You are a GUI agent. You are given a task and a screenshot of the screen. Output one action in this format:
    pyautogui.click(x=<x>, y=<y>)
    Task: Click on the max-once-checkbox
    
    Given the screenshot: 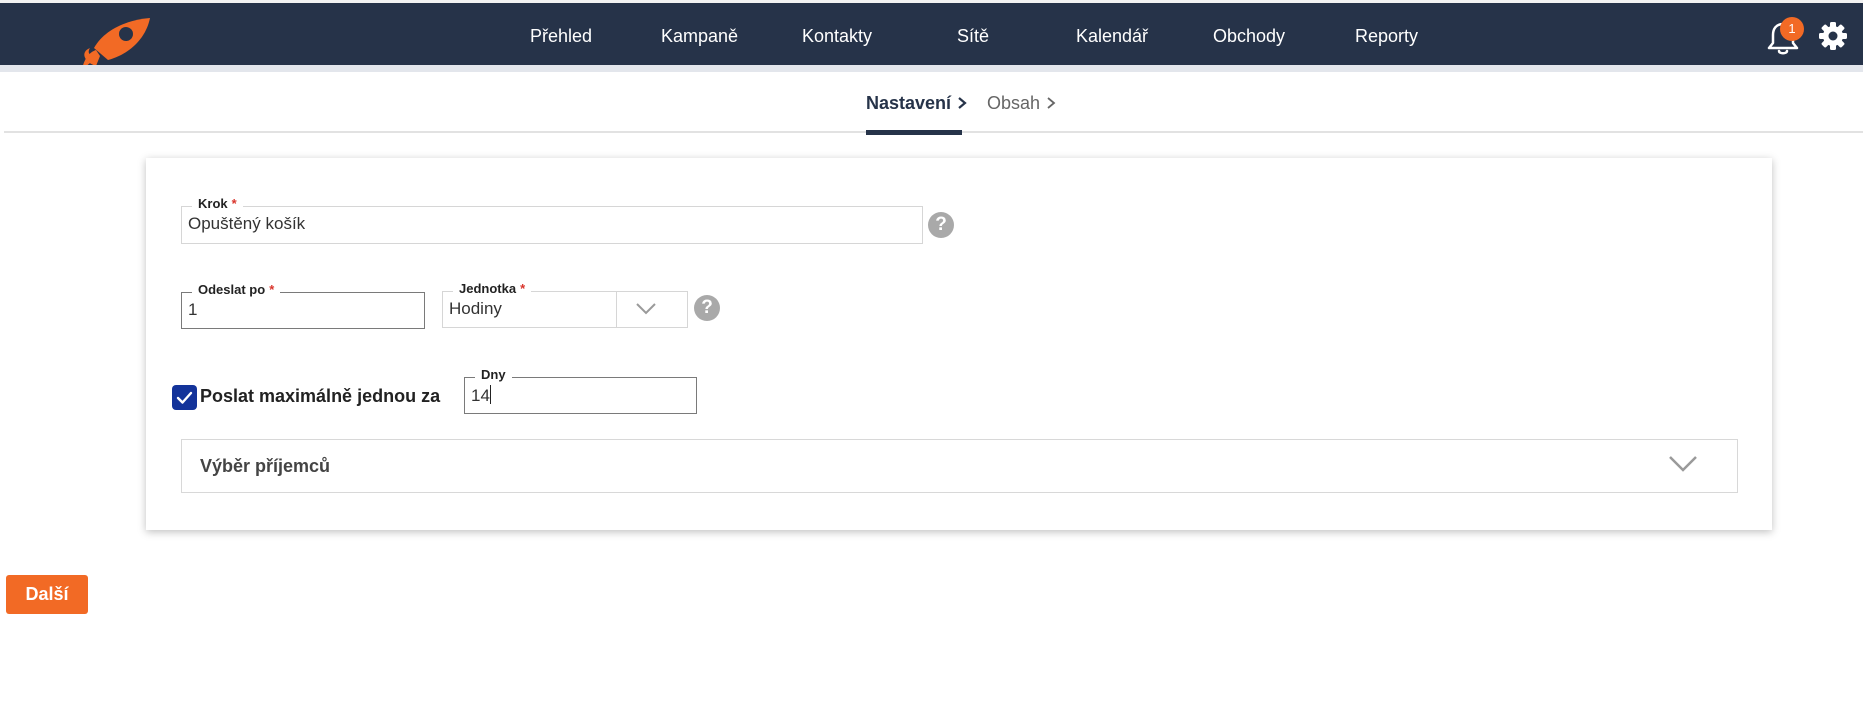 What is the action you would take?
    pyautogui.click(x=184, y=397)
    